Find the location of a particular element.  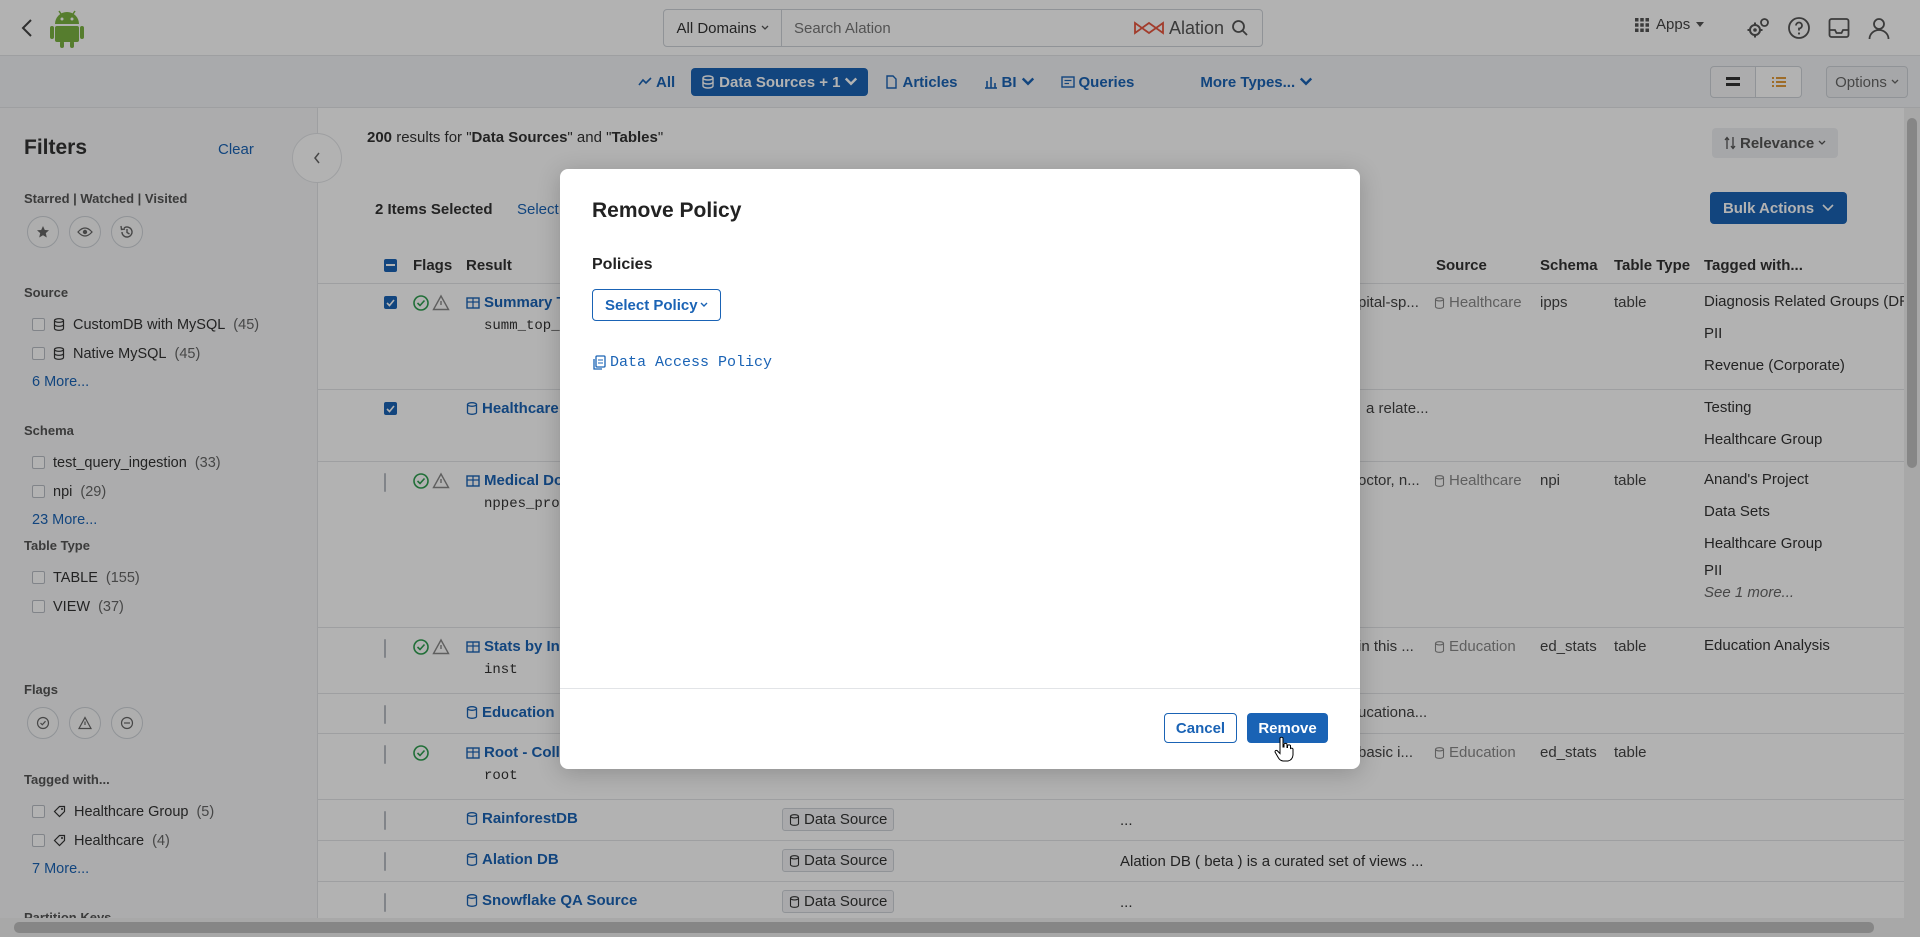

select-policy-label: Select Policy is located at coordinates (651, 305).